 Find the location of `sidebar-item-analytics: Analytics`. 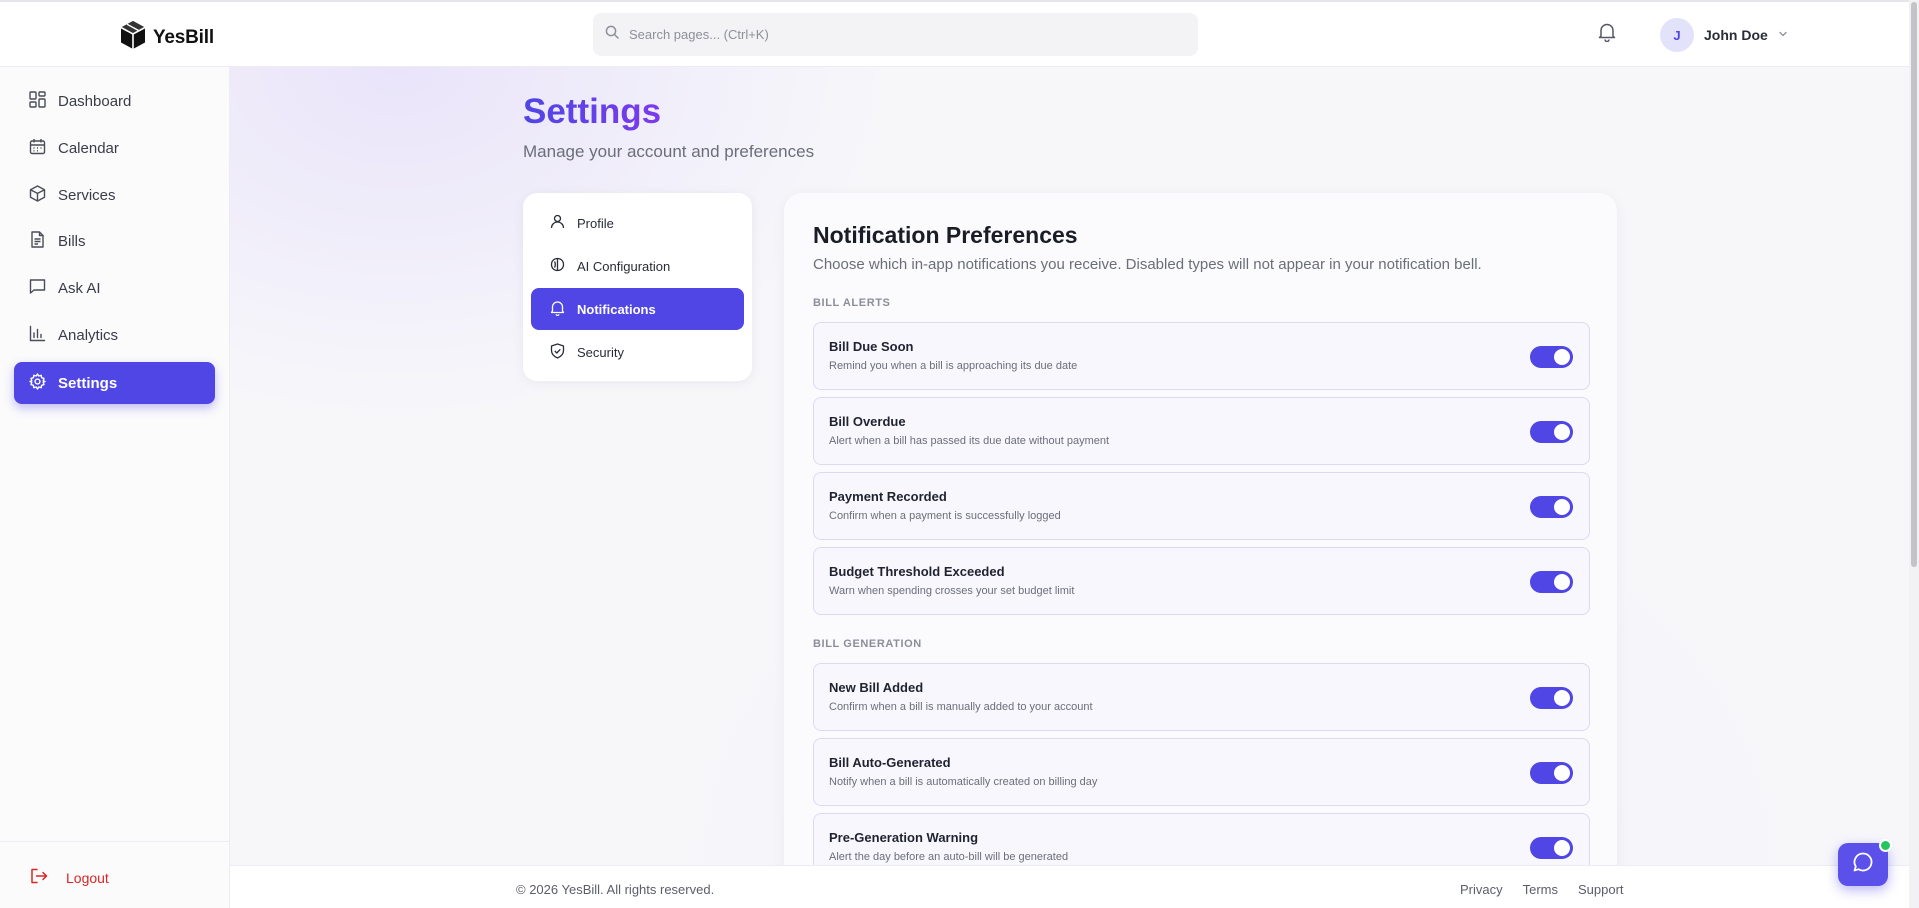

sidebar-item-analytics: Analytics is located at coordinates (114, 335).